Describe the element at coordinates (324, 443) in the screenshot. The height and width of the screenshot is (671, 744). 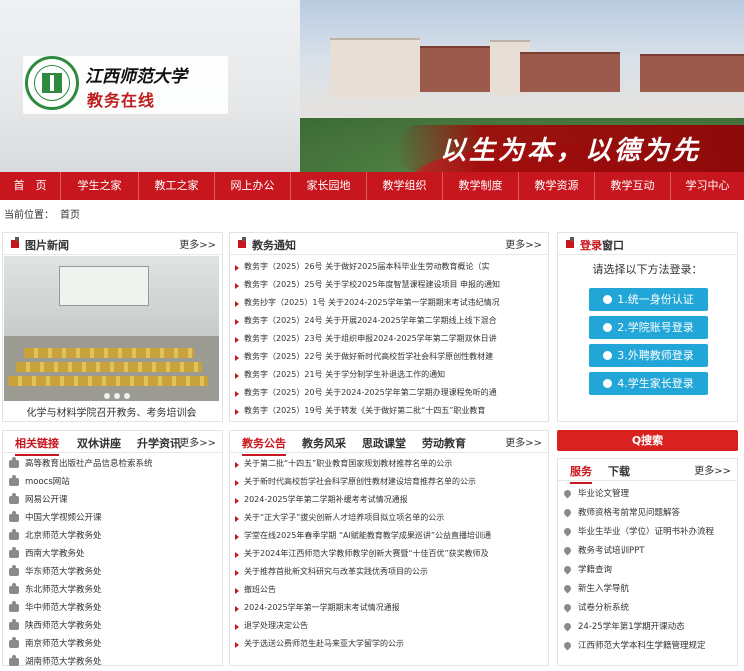
I see `tab-style: 教务风采` at that location.